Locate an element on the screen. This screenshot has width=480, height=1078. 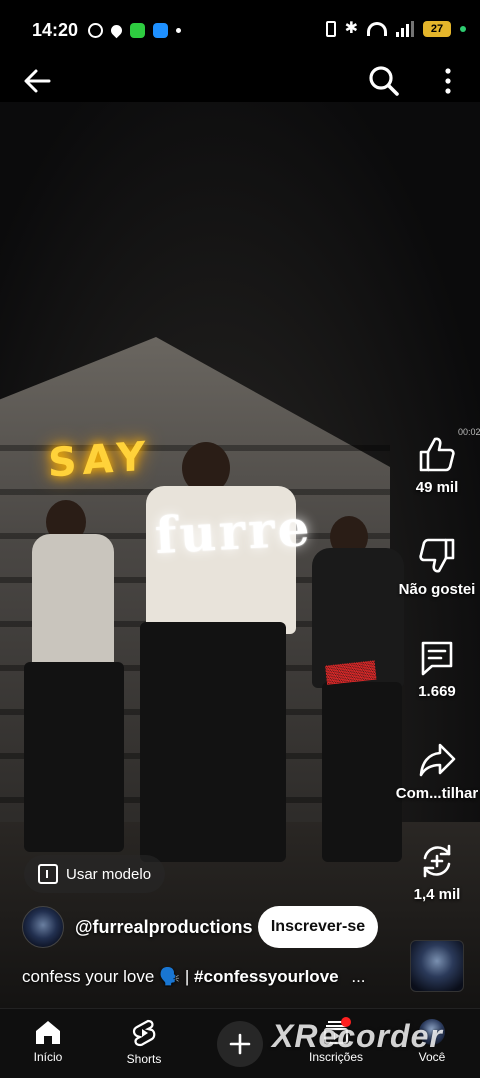
thumbs-down-icon is located at coordinates (437, 555).